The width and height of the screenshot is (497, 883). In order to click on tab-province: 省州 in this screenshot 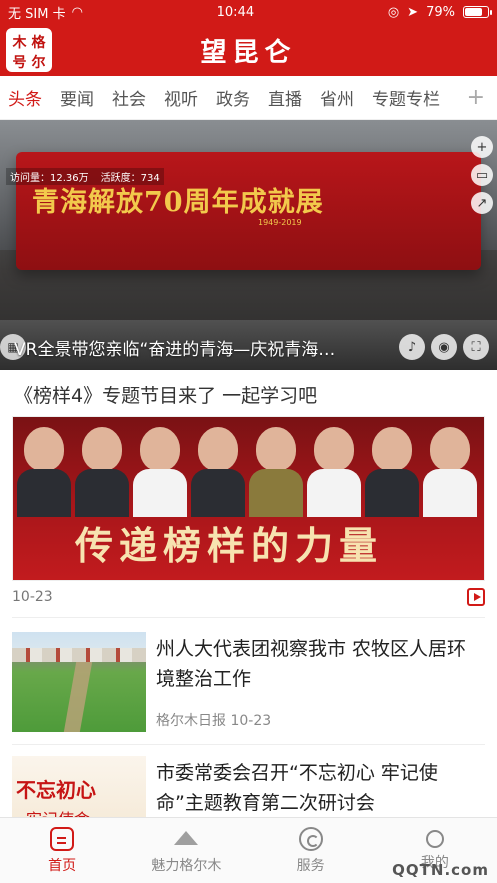, I will do `click(337, 97)`.